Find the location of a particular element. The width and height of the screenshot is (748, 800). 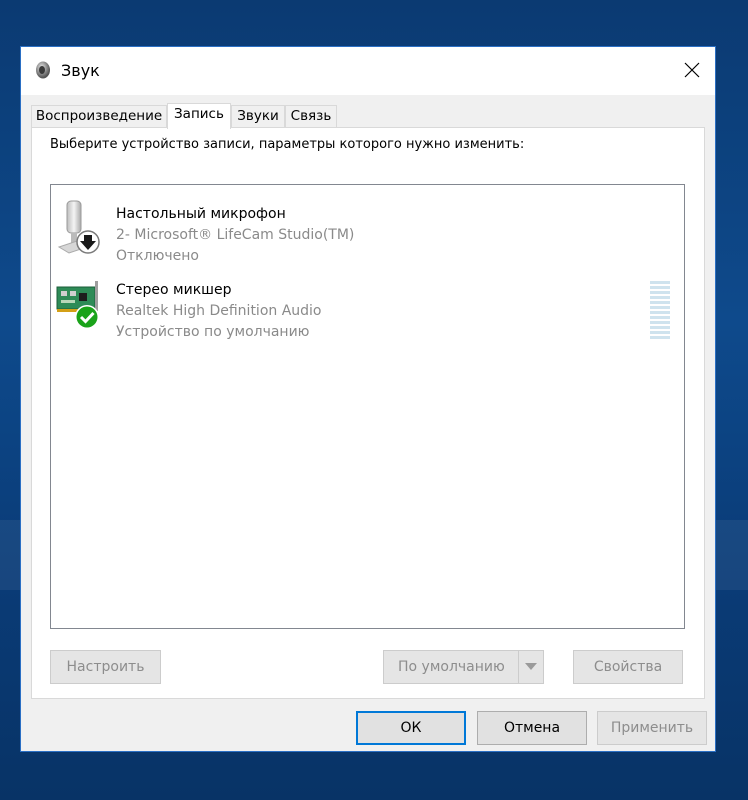

device-status: Устройство по умолчанию is located at coordinates (213, 332).